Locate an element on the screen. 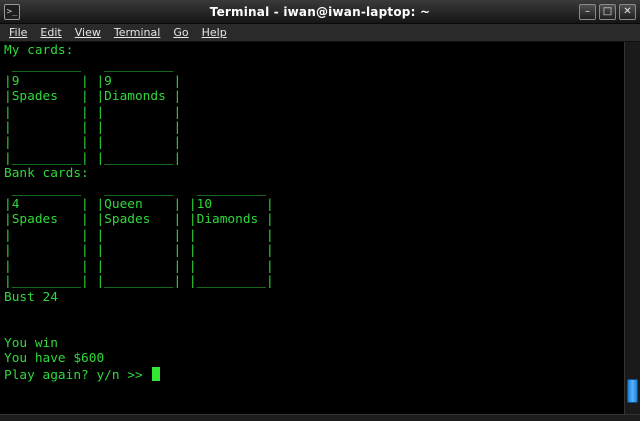 This screenshot has height=421, width=640. window-title: Terminal - iwan@iwan-laptop: ~ is located at coordinates (320, 12).